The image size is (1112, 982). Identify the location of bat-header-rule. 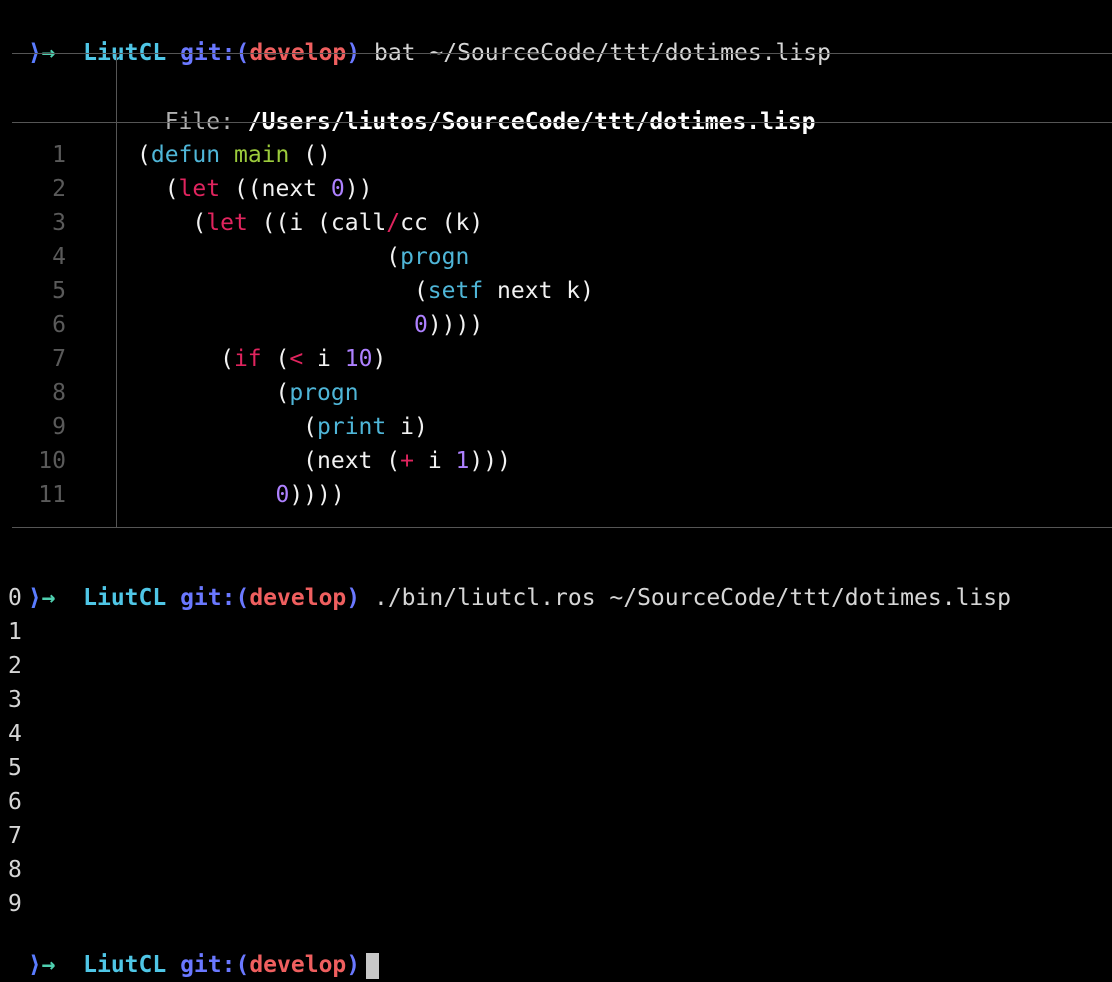
(562, 122).